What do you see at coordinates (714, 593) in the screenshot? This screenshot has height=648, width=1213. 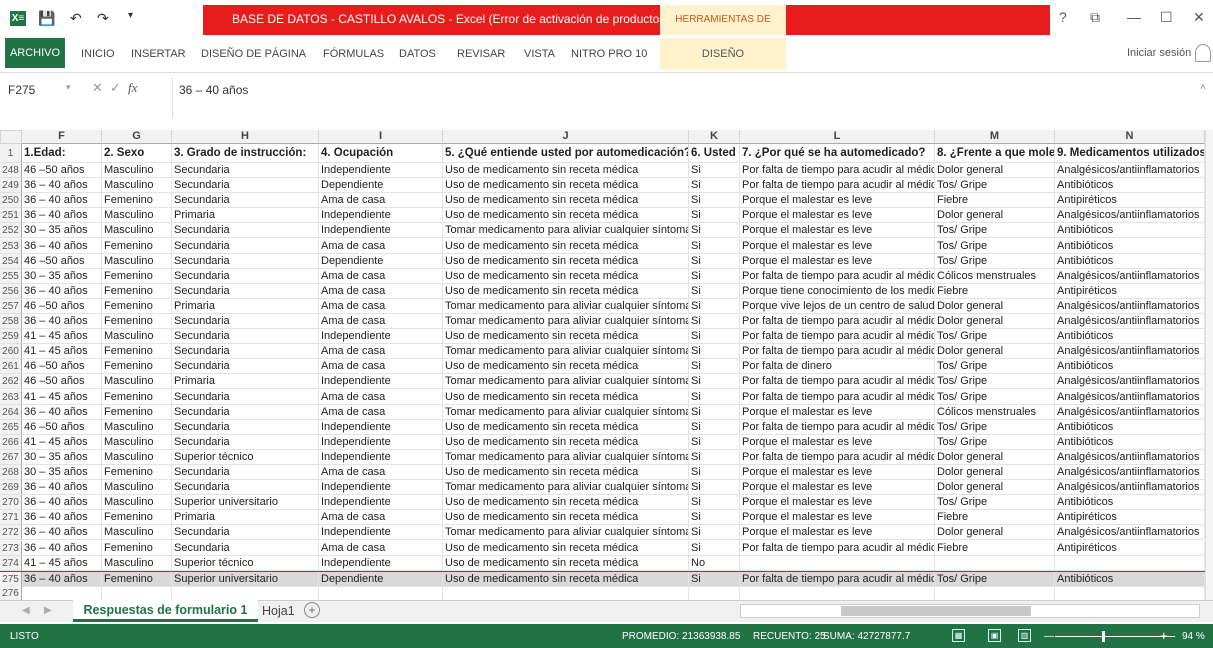 I see `cell-k` at bounding box center [714, 593].